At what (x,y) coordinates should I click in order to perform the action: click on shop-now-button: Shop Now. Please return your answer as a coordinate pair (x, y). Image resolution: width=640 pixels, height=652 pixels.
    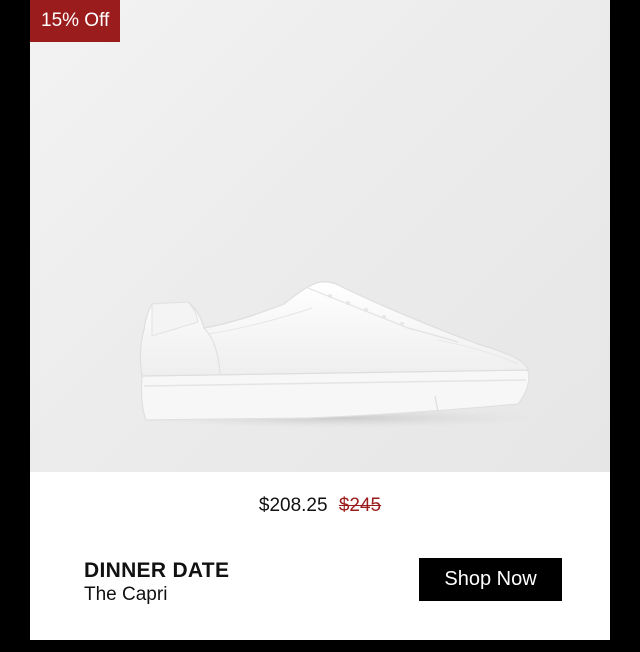
    Looking at the image, I should click on (490, 579).